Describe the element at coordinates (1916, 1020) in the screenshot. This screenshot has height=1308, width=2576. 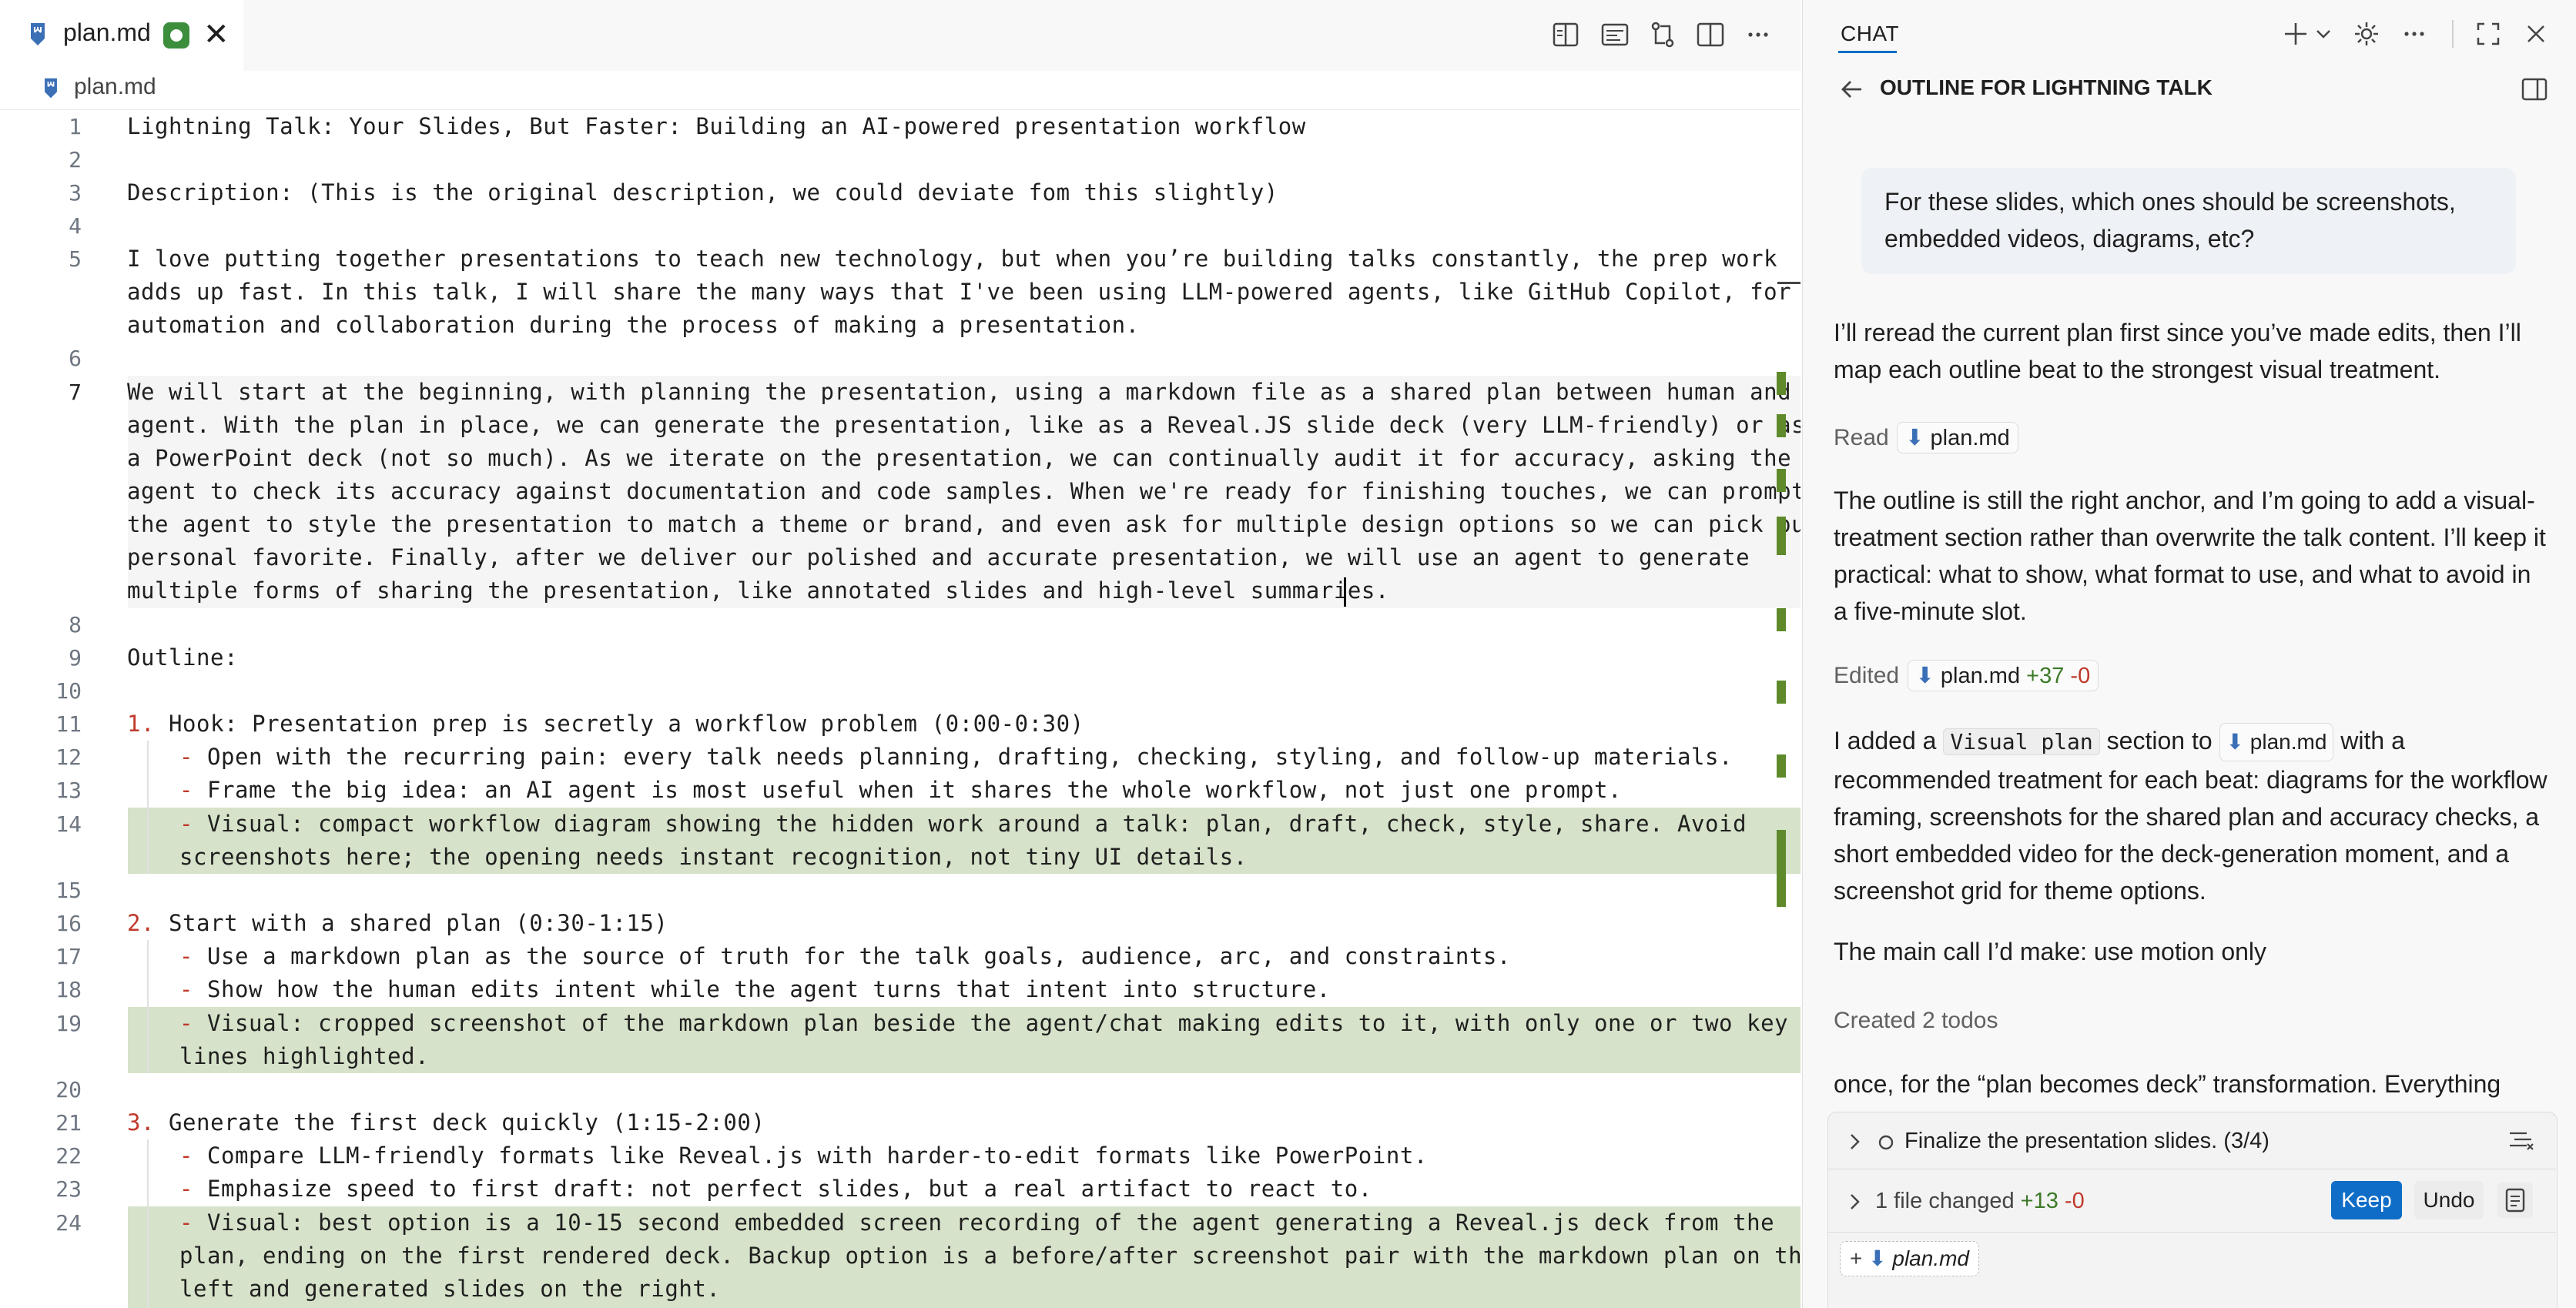
I see `todos-created-label: Created 2 todos` at that location.